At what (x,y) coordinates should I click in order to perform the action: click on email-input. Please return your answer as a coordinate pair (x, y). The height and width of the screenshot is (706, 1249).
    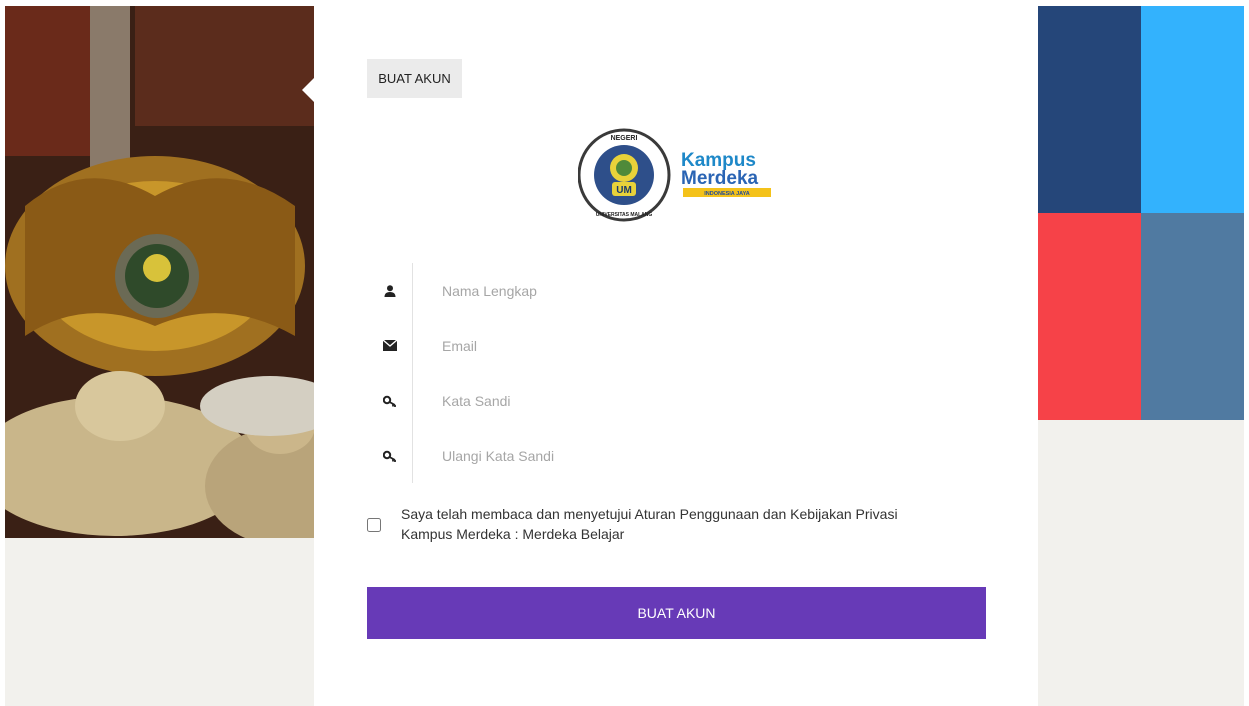
    Looking at the image, I should click on (700, 345).